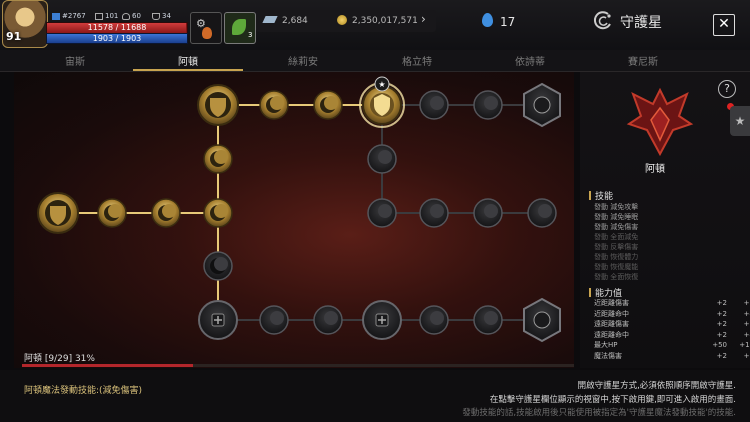  I want to click on constellation-name: 阿頓, so click(655, 169).